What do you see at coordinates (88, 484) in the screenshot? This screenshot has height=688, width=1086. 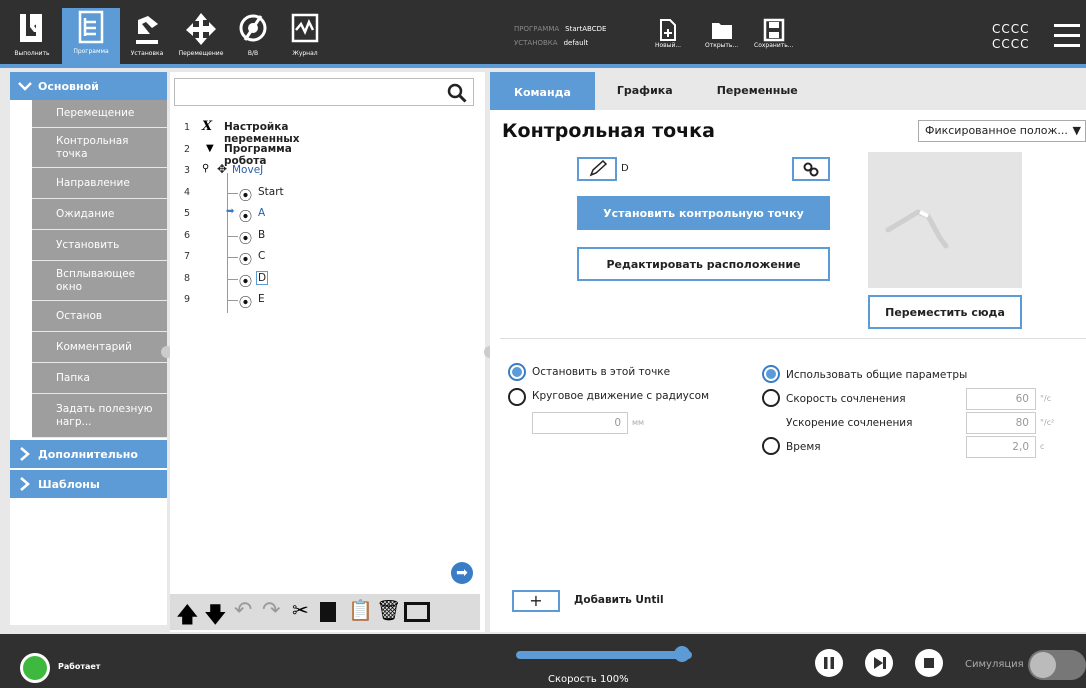 I see `category-templates: Шаблоны` at bounding box center [88, 484].